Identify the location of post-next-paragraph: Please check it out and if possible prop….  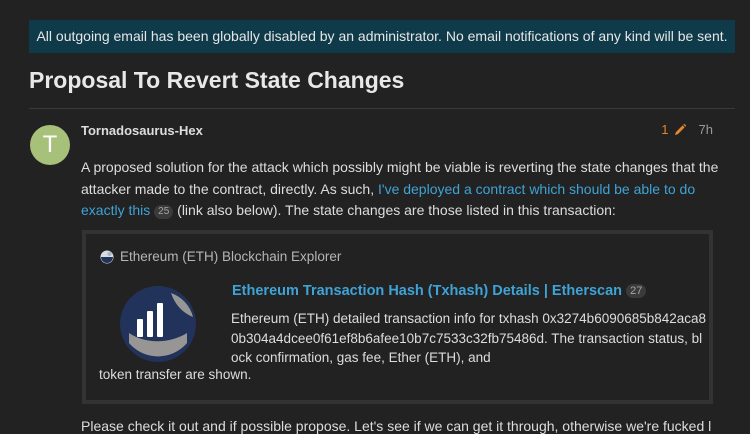
(396, 426).